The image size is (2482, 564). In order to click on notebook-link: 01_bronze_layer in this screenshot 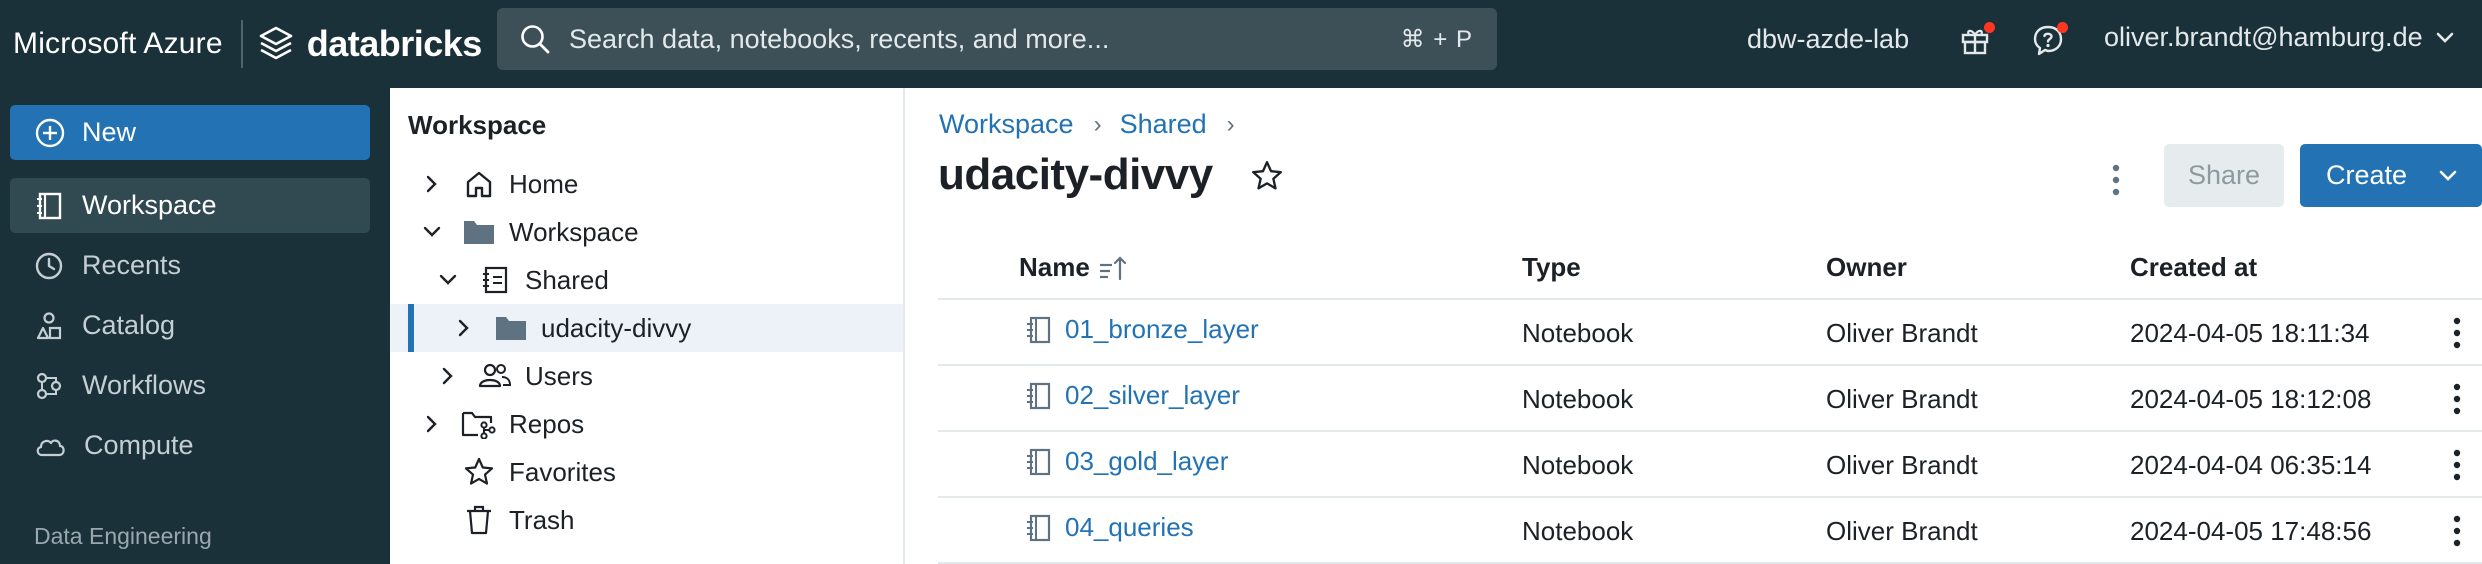, I will do `click(1162, 329)`.